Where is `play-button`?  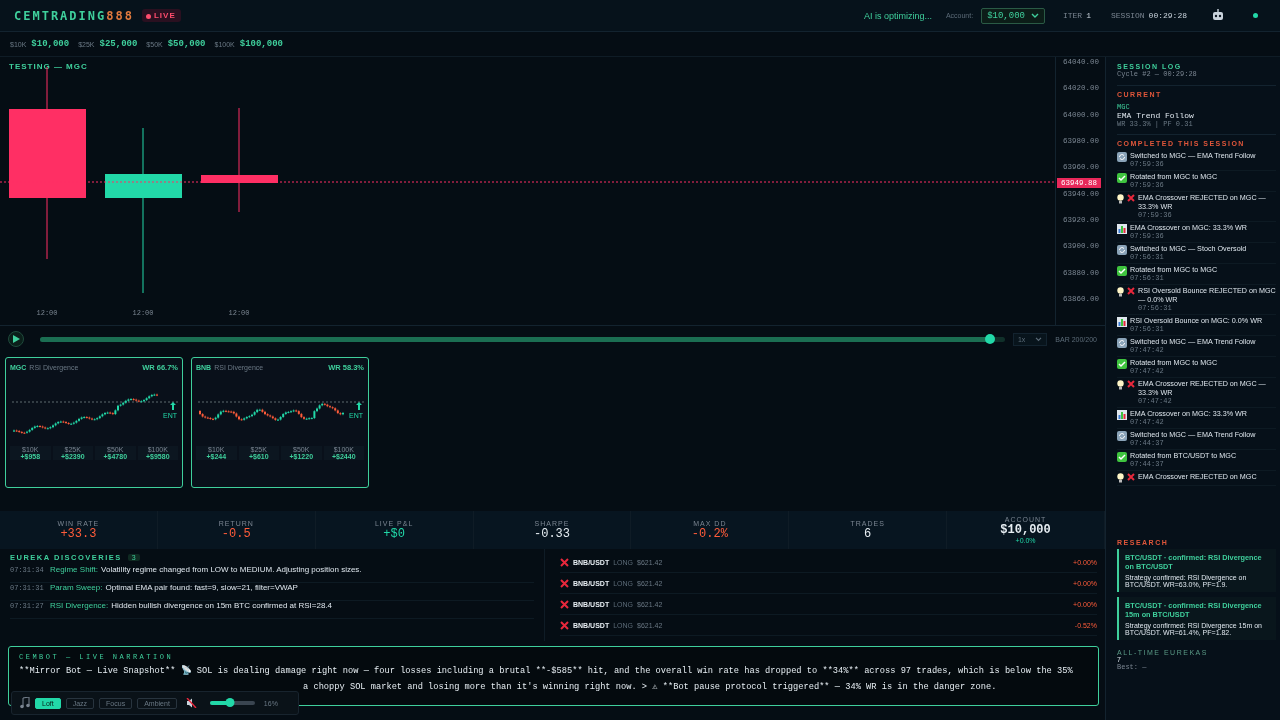 play-button is located at coordinates (16, 339).